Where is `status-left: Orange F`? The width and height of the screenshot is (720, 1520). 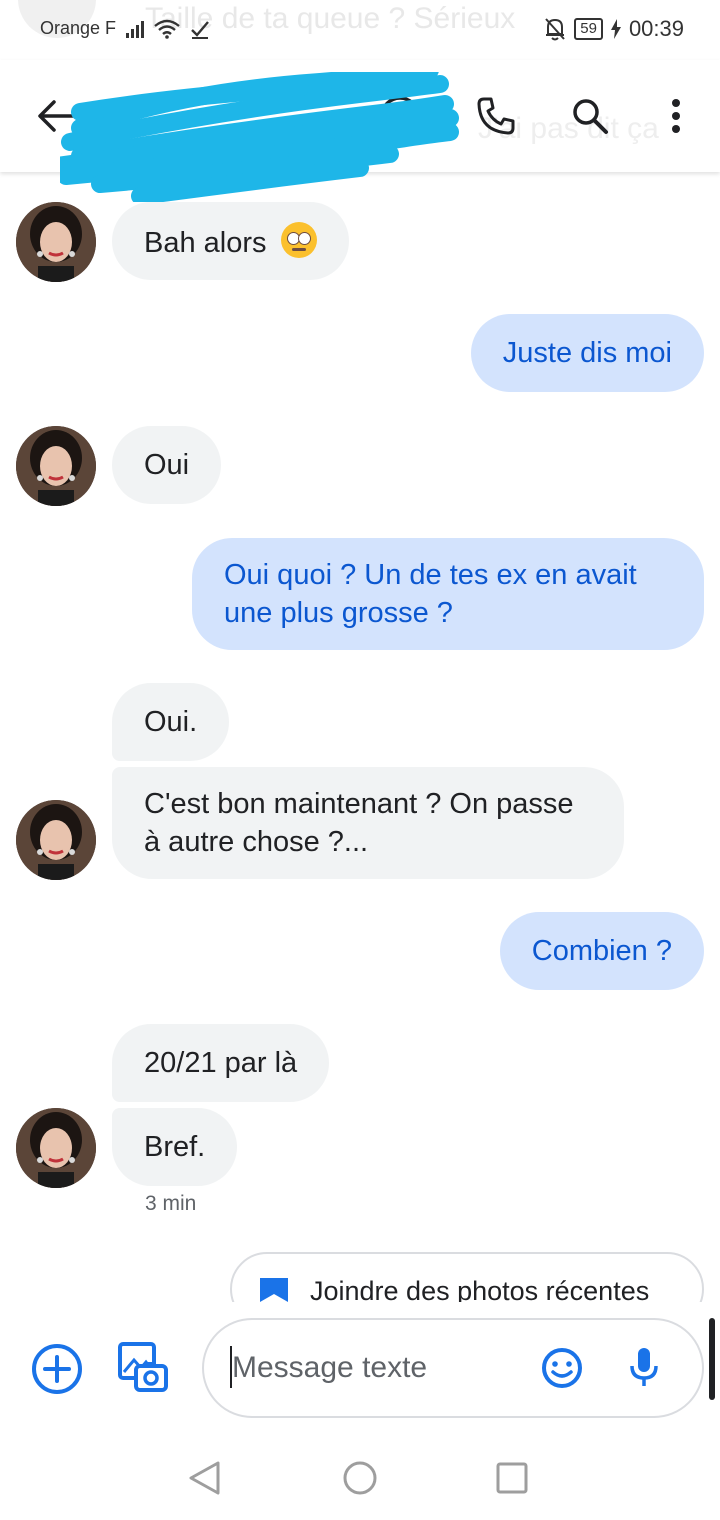 status-left: Orange F is located at coordinates (125, 28).